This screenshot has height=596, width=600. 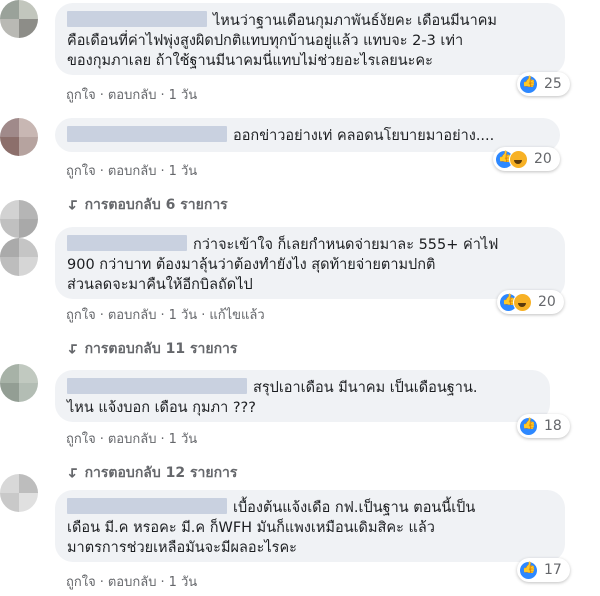 What do you see at coordinates (182, 548) in the screenshot?
I see `comment-text-line: มาตรการช่วยเหลือมันจะมีผลอะไรคะ` at bounding box center [182, 548].